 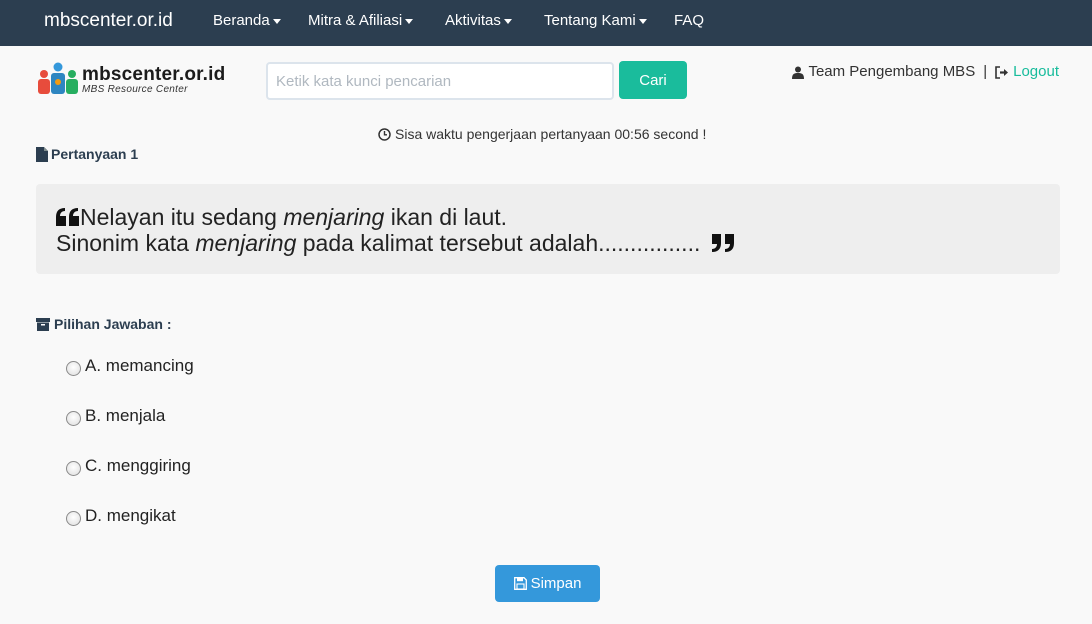 What do you see at coordinates (1036, 72) in the screenshot?
I see `logout-link: Logout` at bounding box center [1036, 72].